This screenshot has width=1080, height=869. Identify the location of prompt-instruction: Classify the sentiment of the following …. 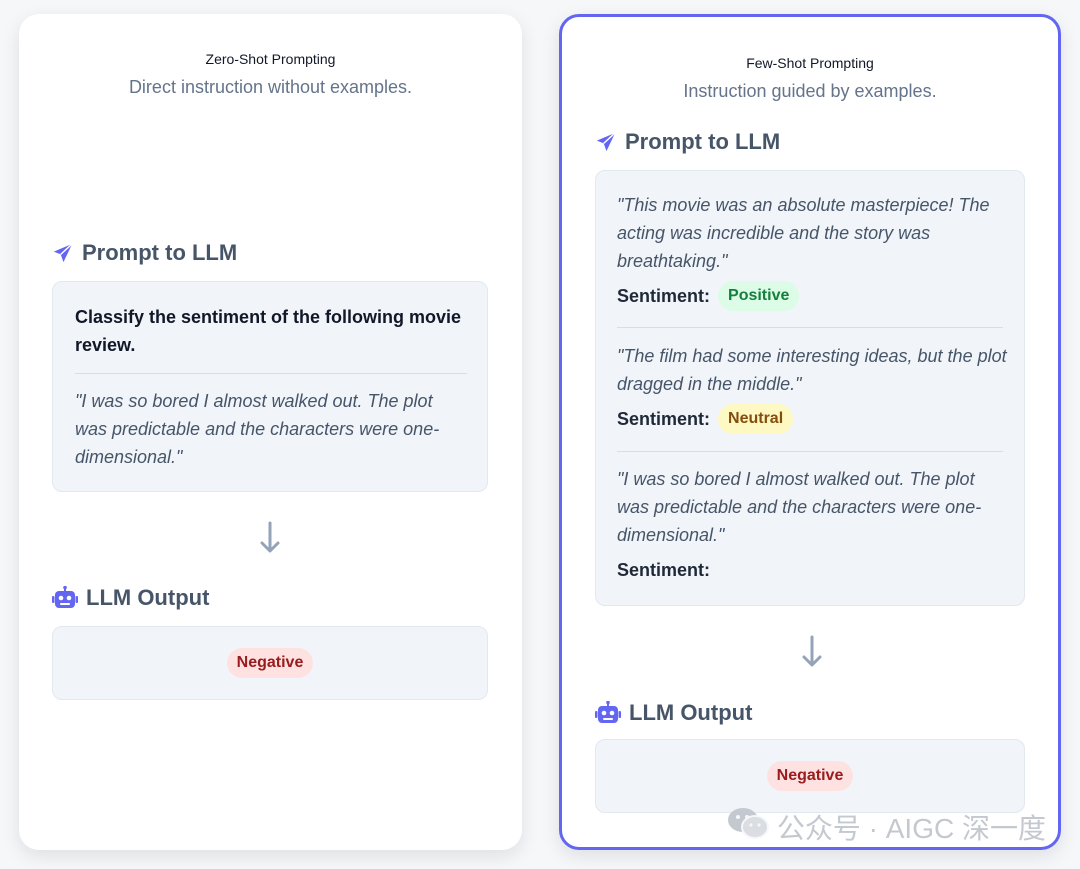
(268, 331).